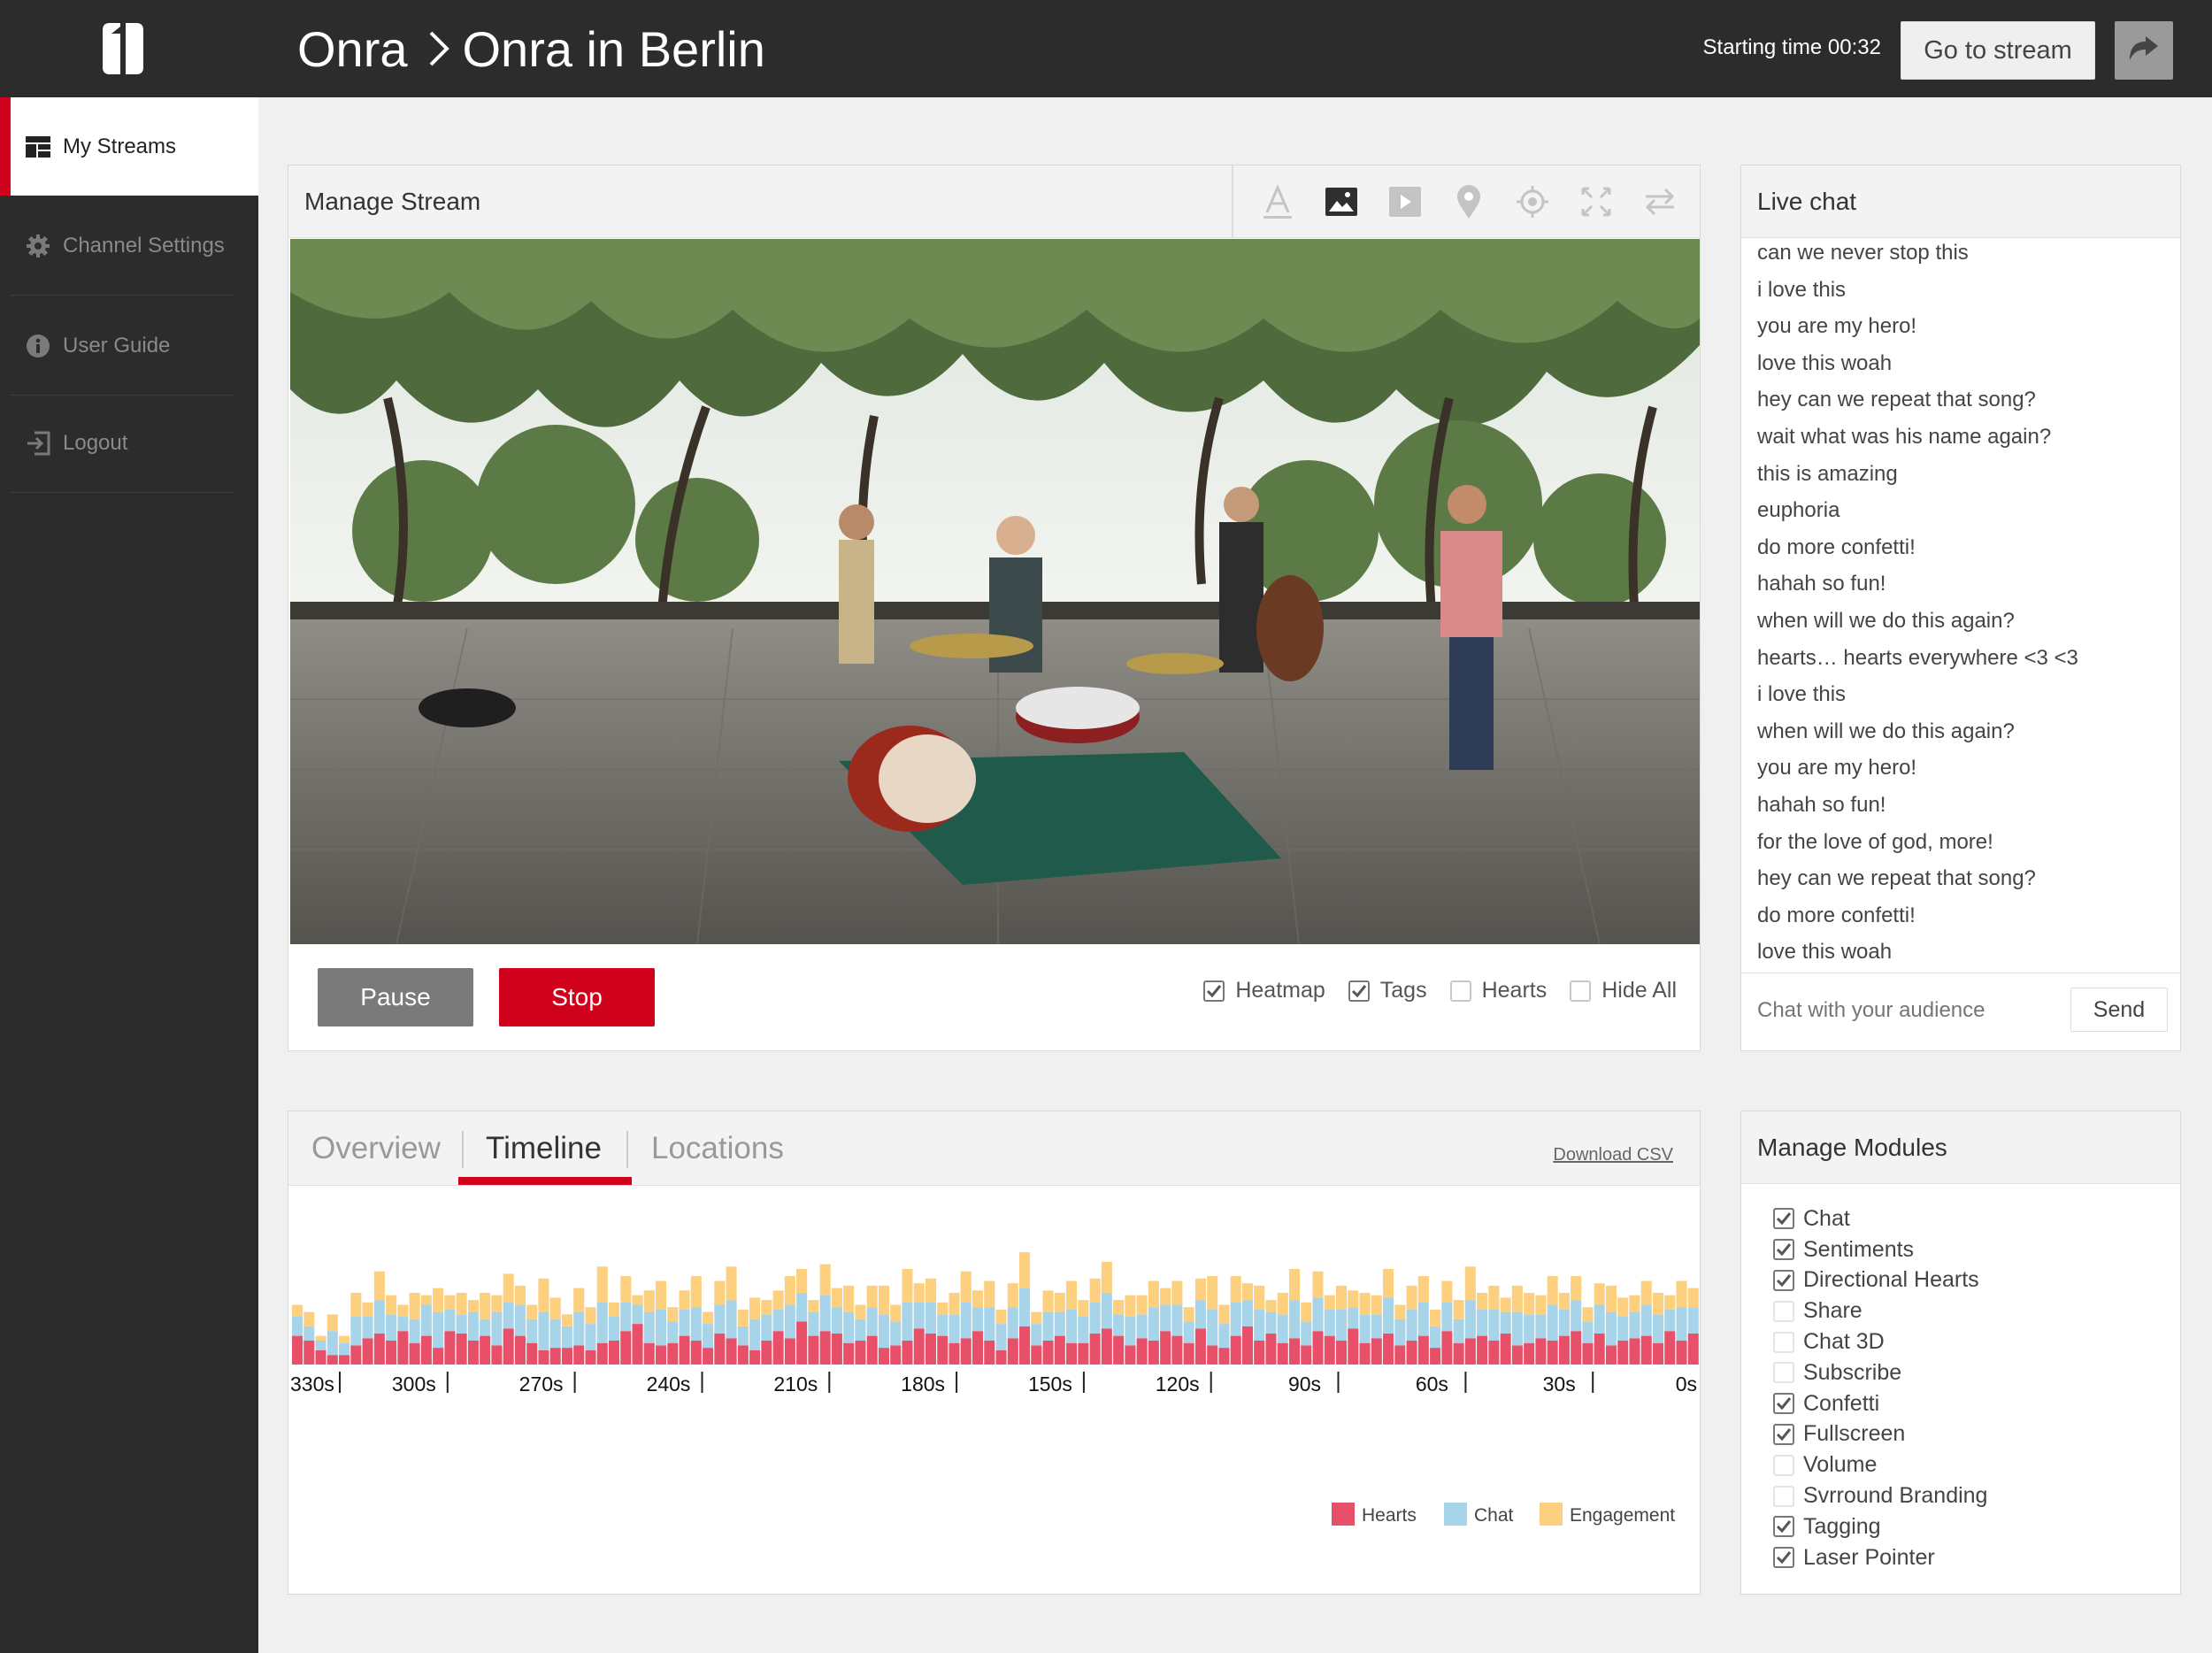 The height and width of the screenshot is (1653, 2212). Describe the element at coordinates (1998, 50) in the screenshot. I see `go-to-stream-button: Go to stream` at that location.